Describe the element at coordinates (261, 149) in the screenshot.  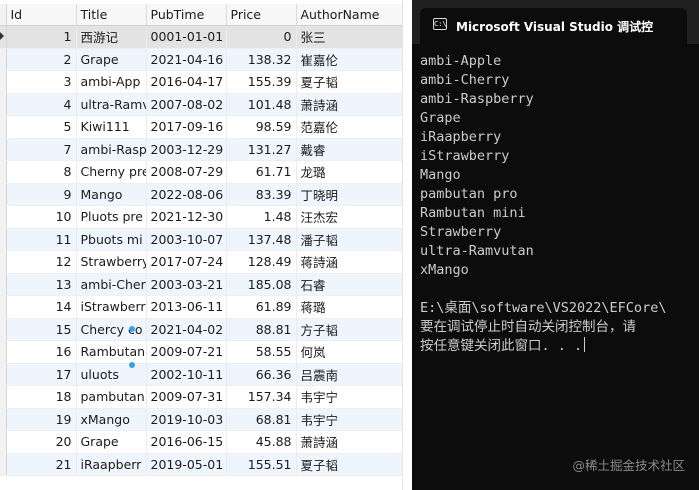
I see `cell-price: 131.27` at that location.